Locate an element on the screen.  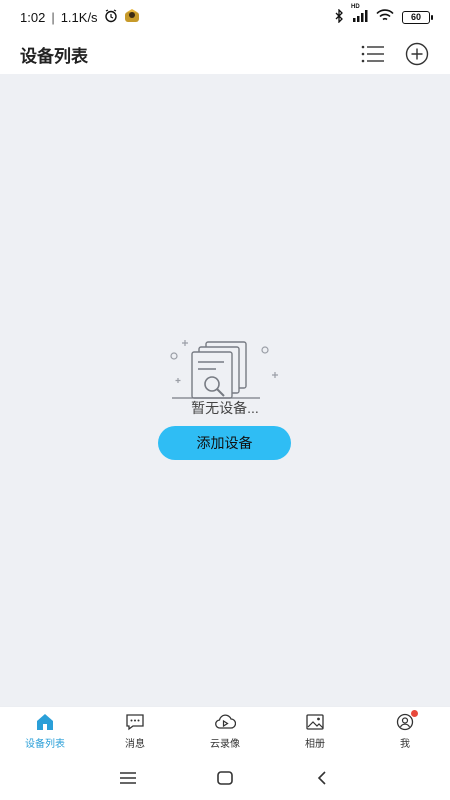
back-icon is located at coordinates (321, 778).